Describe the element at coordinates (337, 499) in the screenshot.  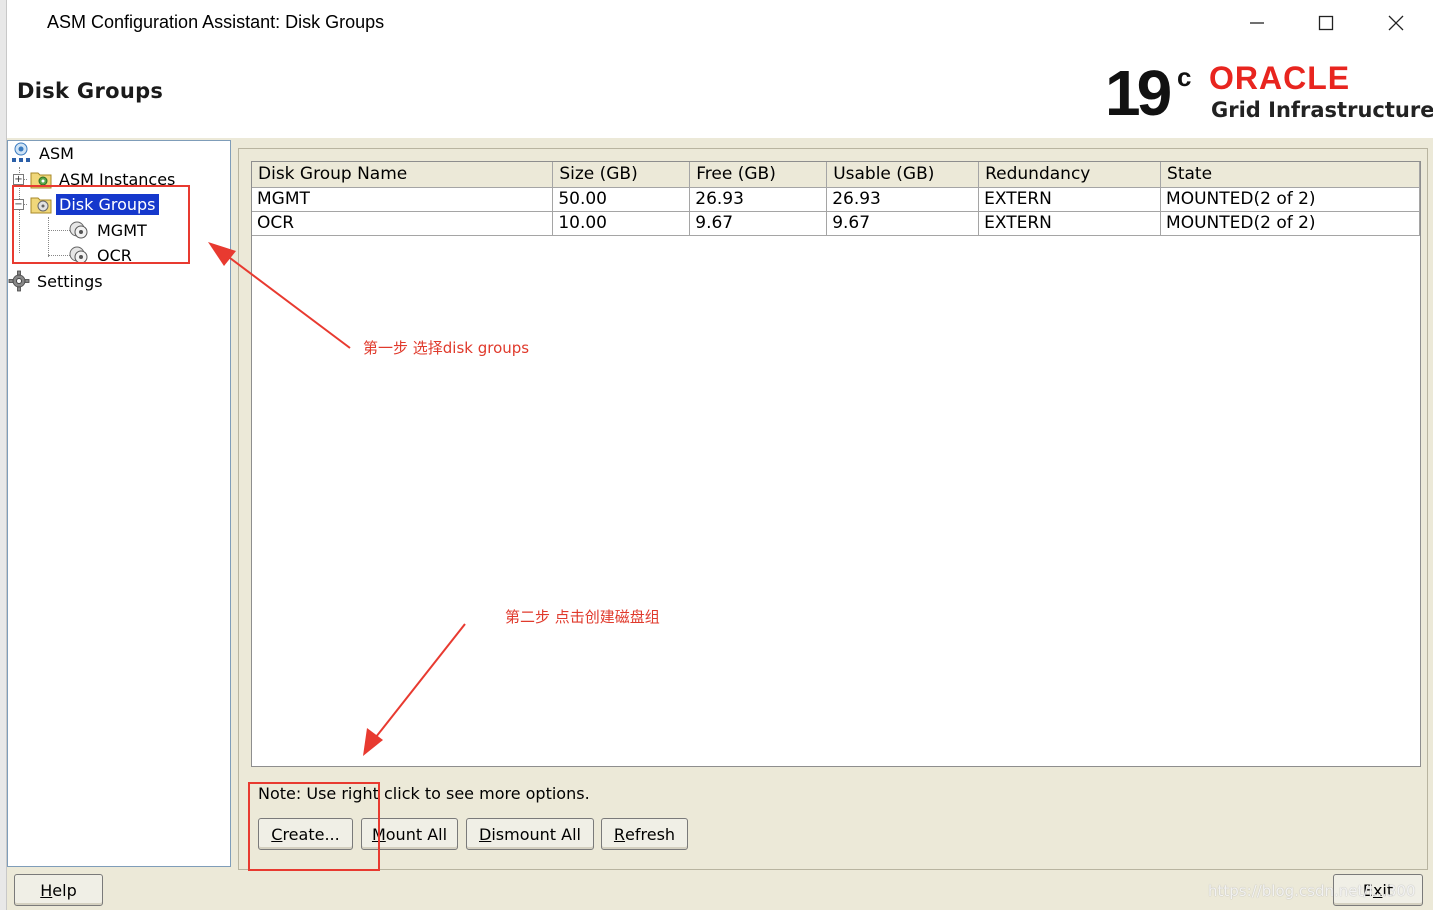
I see `annotation-arrows` at that location.